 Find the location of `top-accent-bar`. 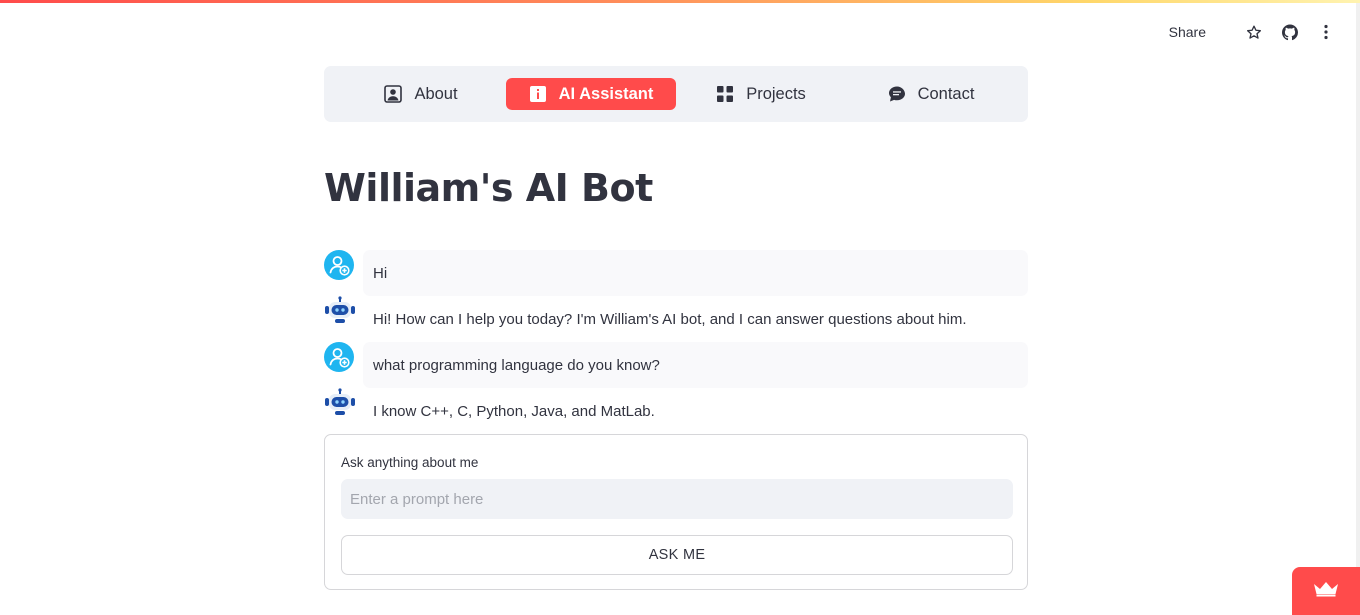

top-accent-bar is located at coordinates (680, 1).